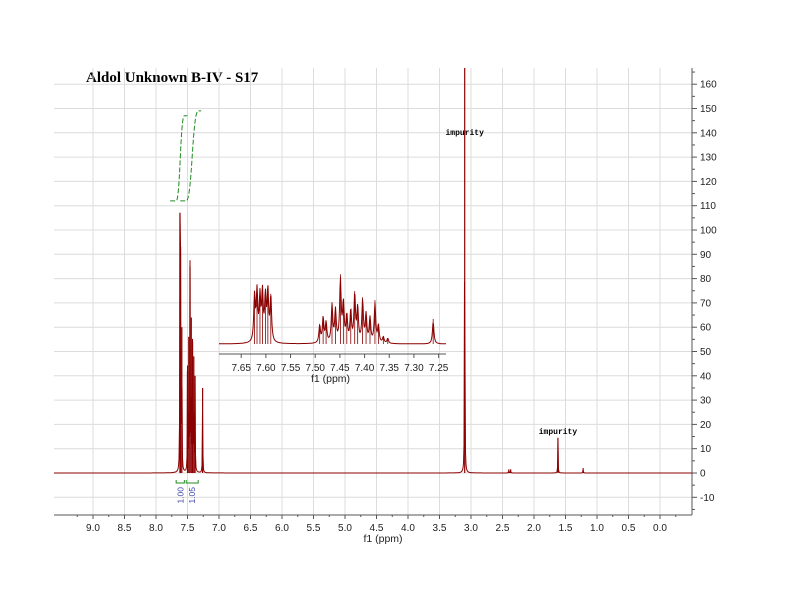 The image size is (792, 612). I want to click on y-tick-label: 100, so click(708, 231).